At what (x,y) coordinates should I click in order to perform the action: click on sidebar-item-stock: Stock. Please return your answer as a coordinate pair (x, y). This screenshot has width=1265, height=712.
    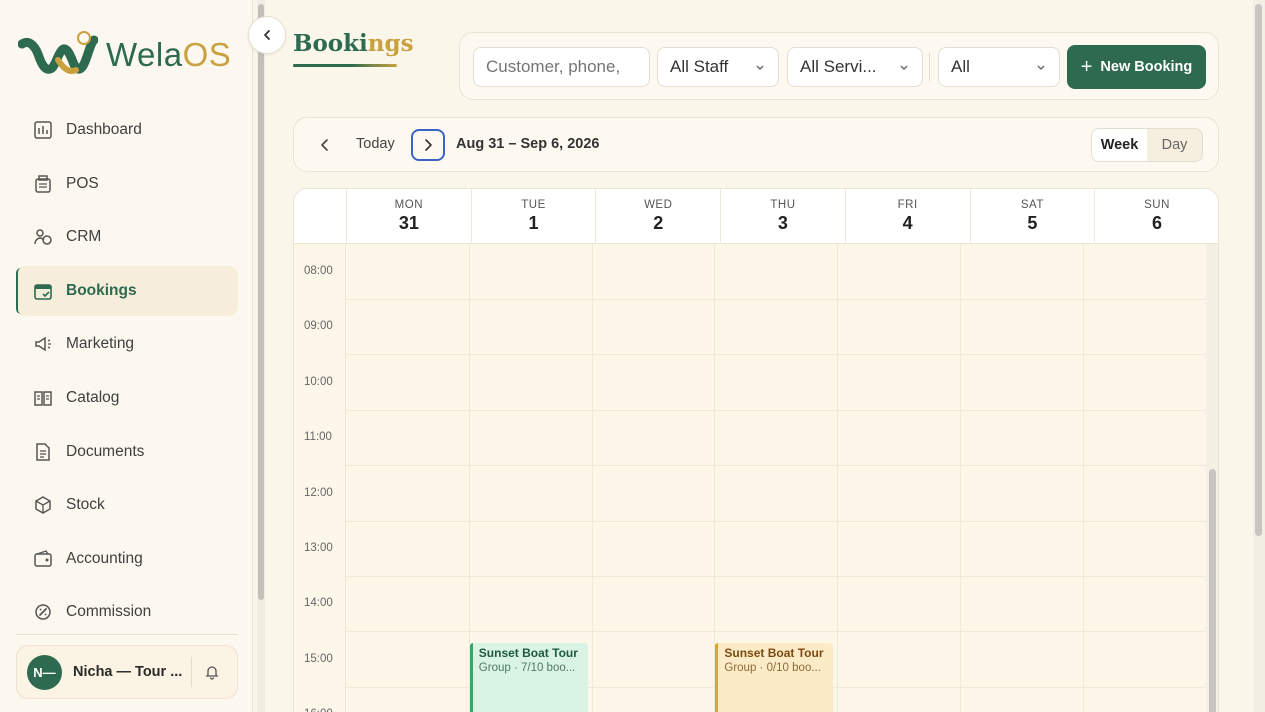
    Looking at the image, I should click on (127, 505).